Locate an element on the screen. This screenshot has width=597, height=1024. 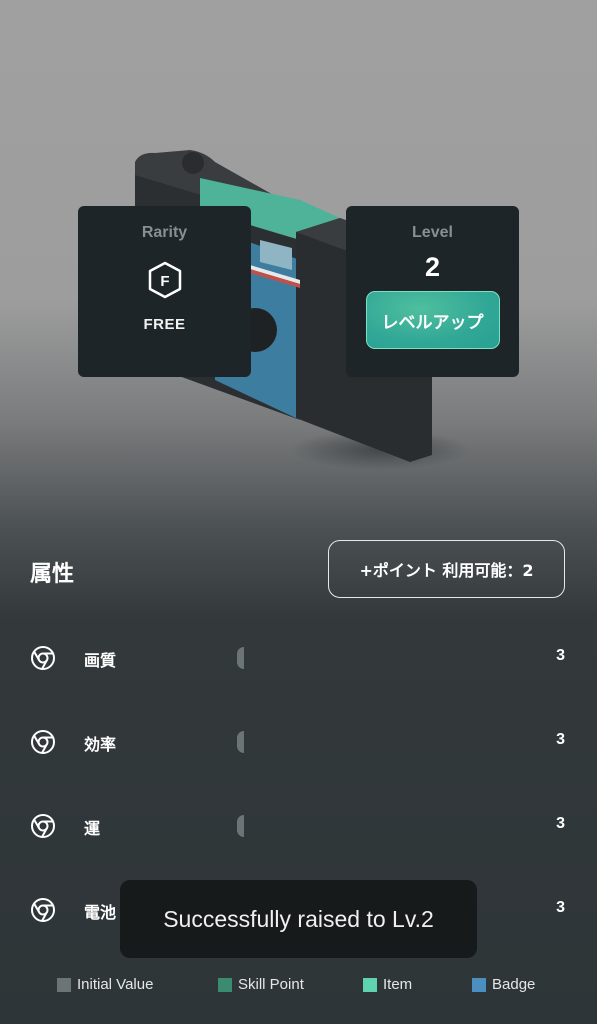
rarity-badge-letter: F is located at coordinates (164, 281).